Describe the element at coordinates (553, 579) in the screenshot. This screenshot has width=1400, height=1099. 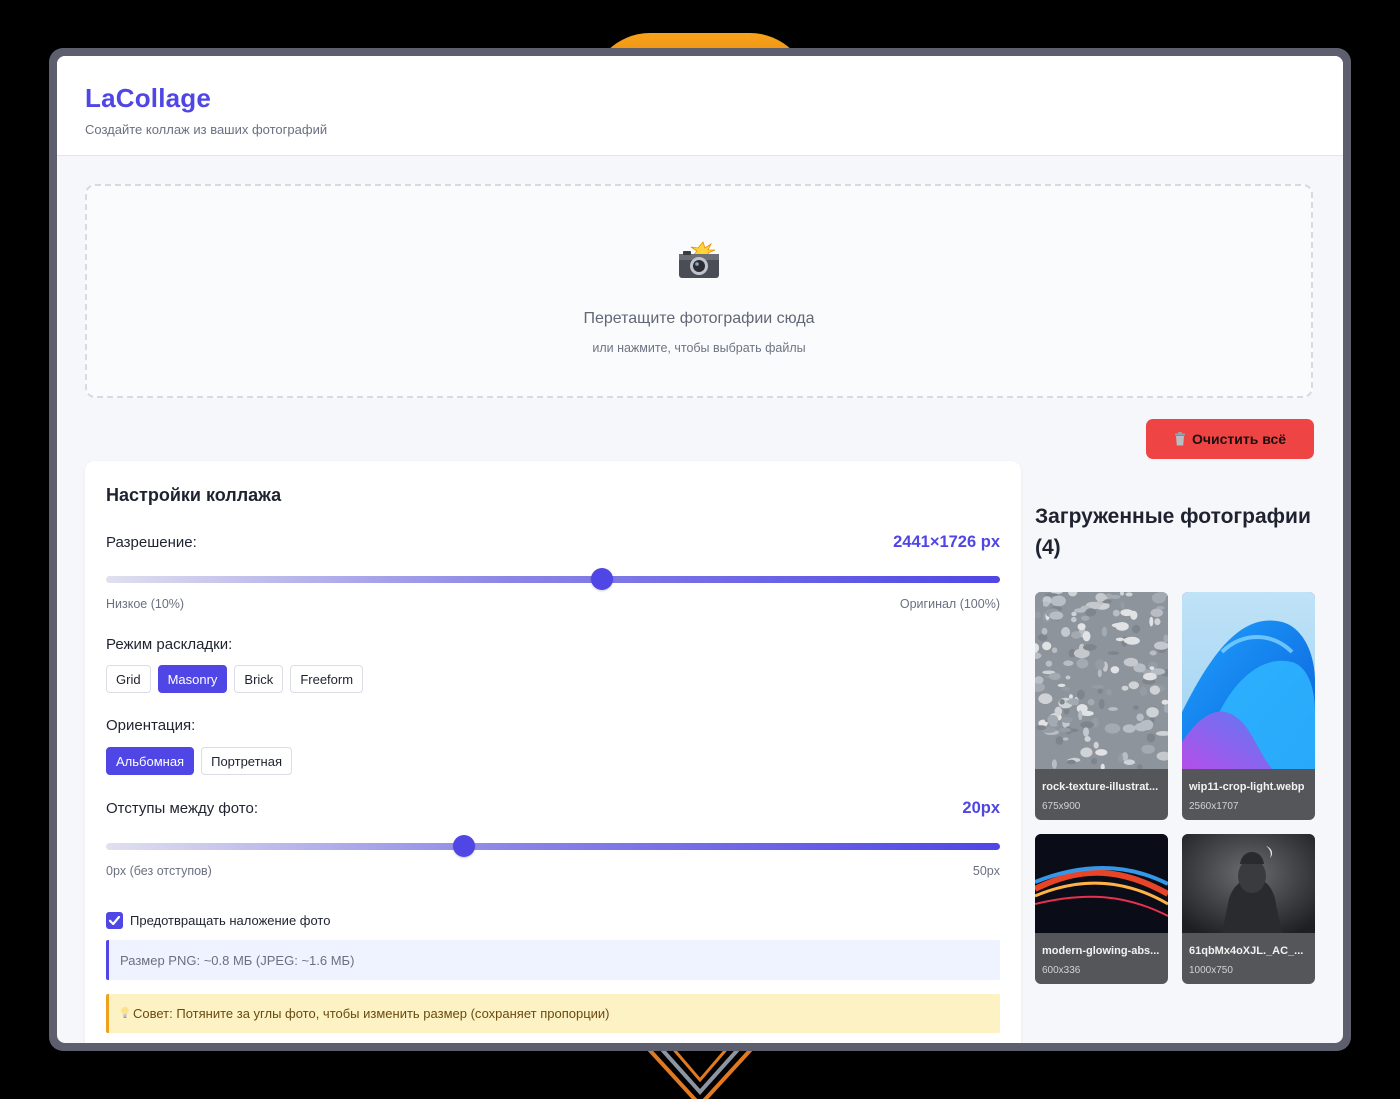
I see `resolution-slider` at that location.